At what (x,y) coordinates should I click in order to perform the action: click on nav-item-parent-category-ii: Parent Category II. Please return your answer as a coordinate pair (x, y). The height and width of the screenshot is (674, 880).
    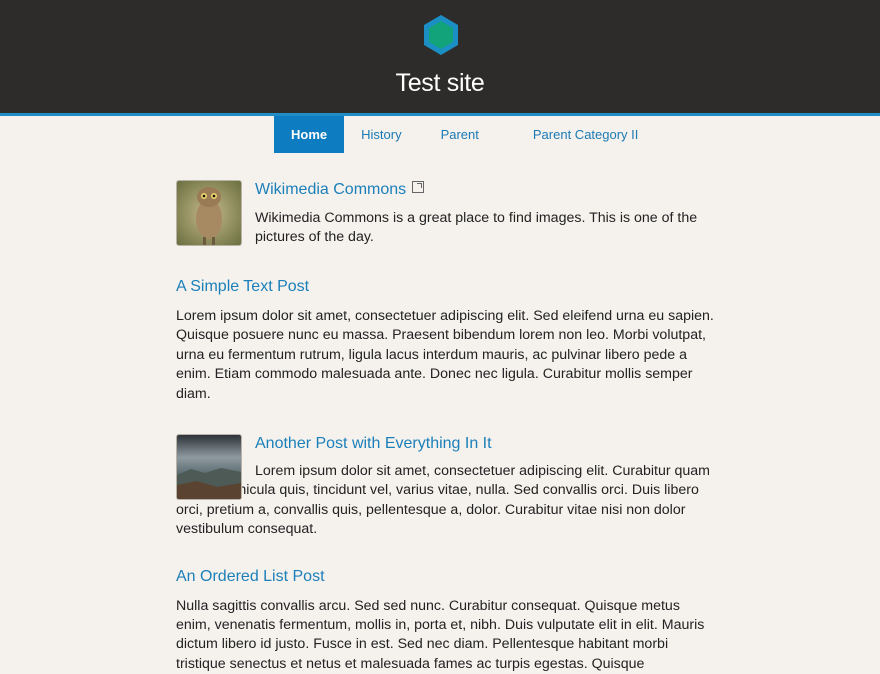
    Looking at the image, I should click on (575, 134).